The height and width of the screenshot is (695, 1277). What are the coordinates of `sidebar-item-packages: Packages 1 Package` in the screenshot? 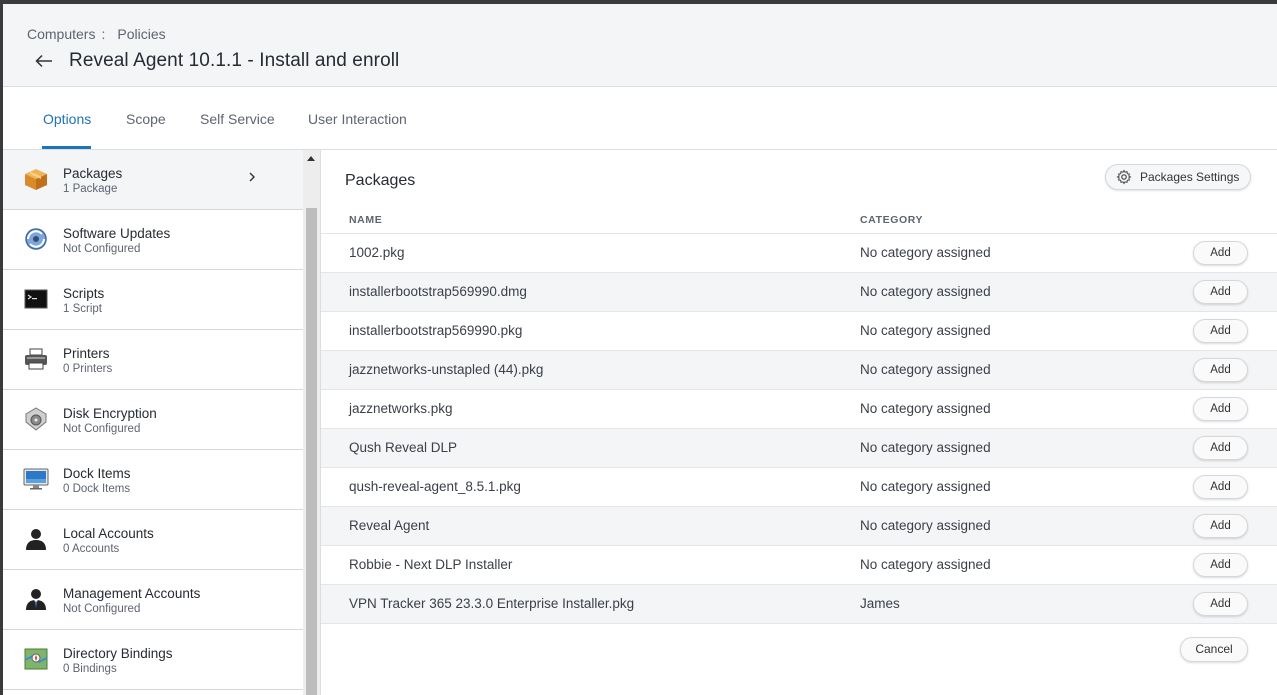 It's located at (153, 180).